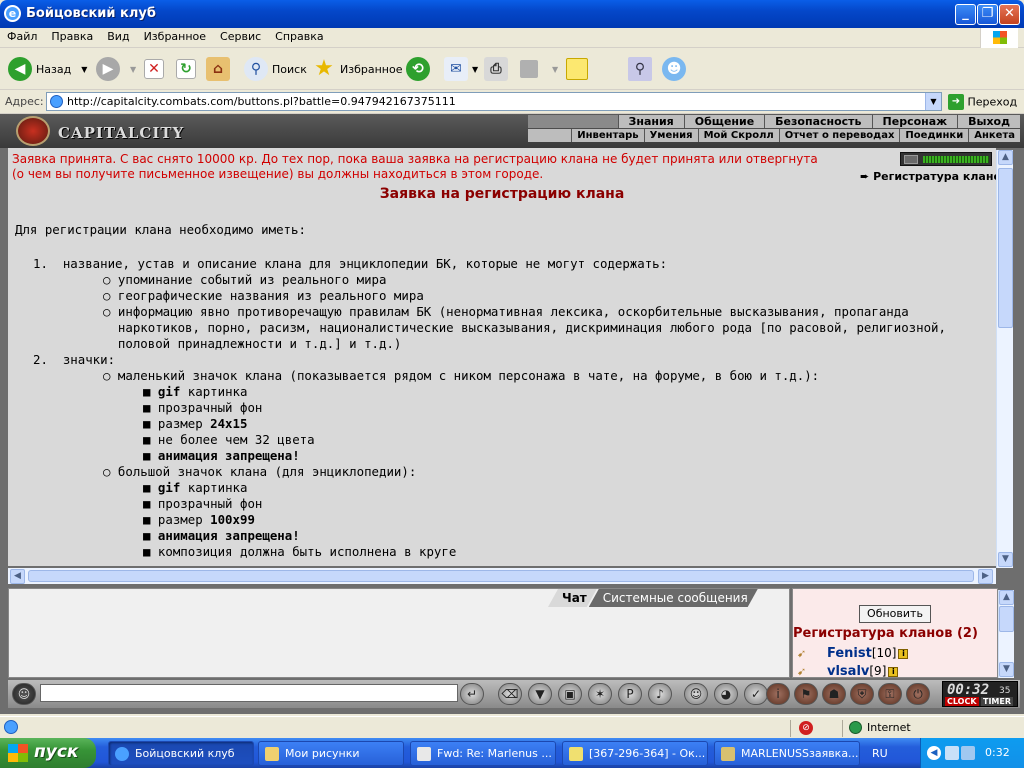 The height and width of the screenshot is (768, 1024). Describe the element at coordinates (501, 576) in the screenshot. I see `content-hscroll-thumb` at that location.